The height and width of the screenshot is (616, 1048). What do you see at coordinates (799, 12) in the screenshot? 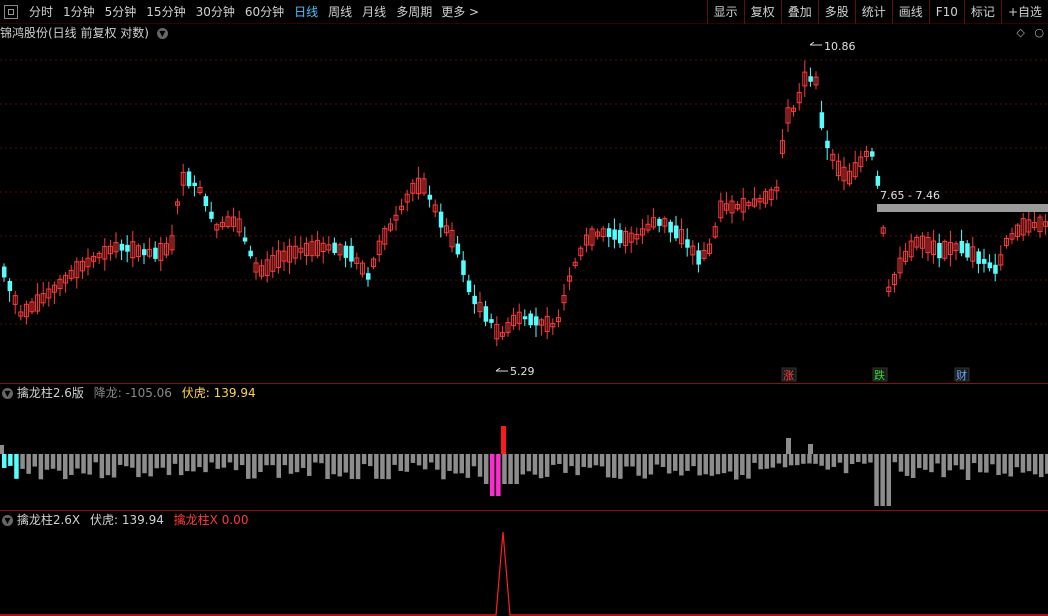
I see `toolbar-button-2: 叠加` at bounding box center [799, 12].